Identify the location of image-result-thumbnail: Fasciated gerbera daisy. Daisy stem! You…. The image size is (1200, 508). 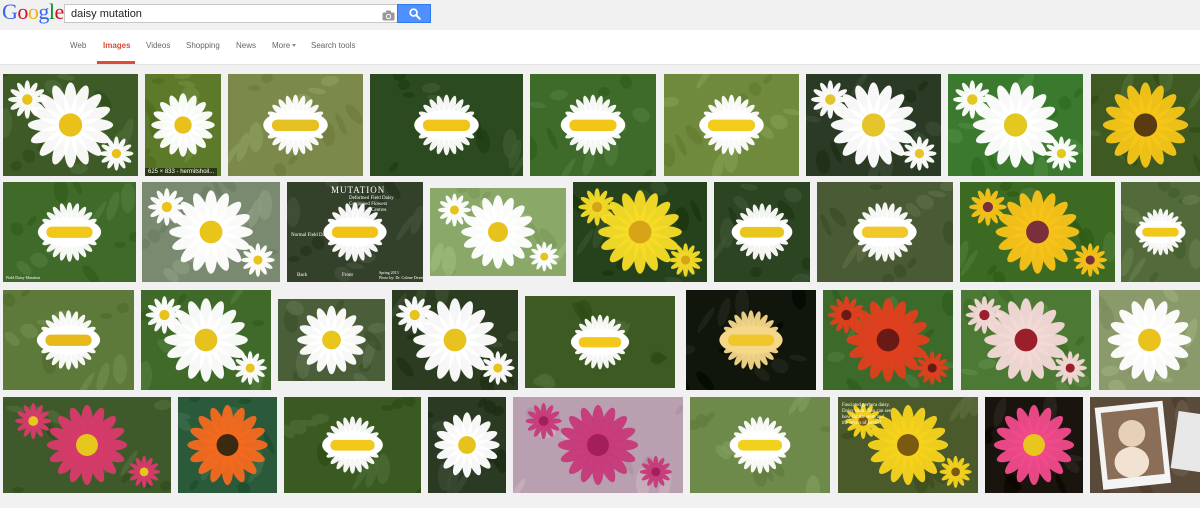
(908, 445).